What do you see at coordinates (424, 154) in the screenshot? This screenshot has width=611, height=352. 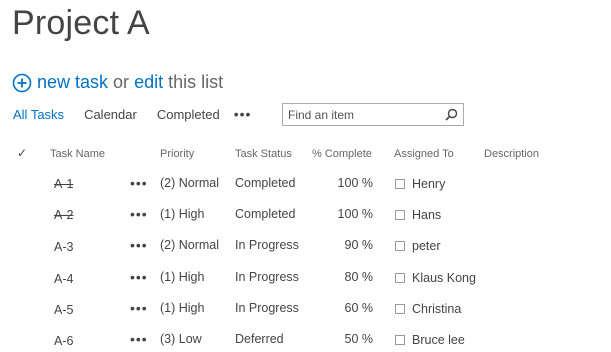 I see `column-header-assigned-to: Assigned To` at bounding box center [424, 154].